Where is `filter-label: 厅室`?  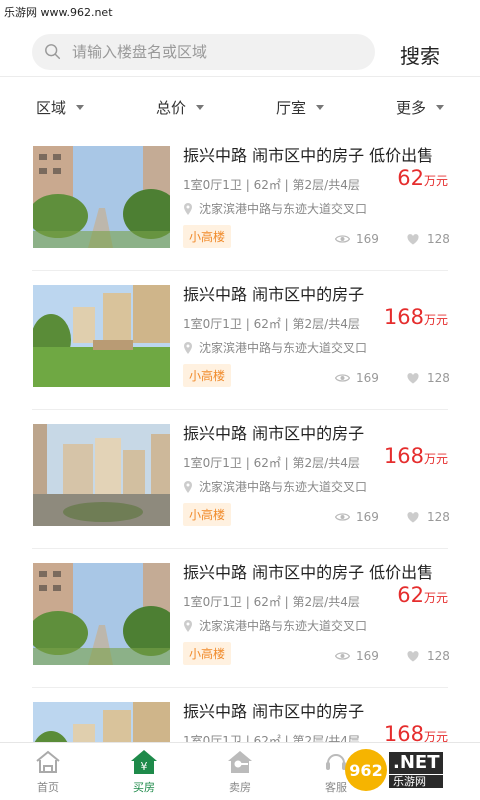 filter-label: 厅室 is located at coordinates (290, 107).